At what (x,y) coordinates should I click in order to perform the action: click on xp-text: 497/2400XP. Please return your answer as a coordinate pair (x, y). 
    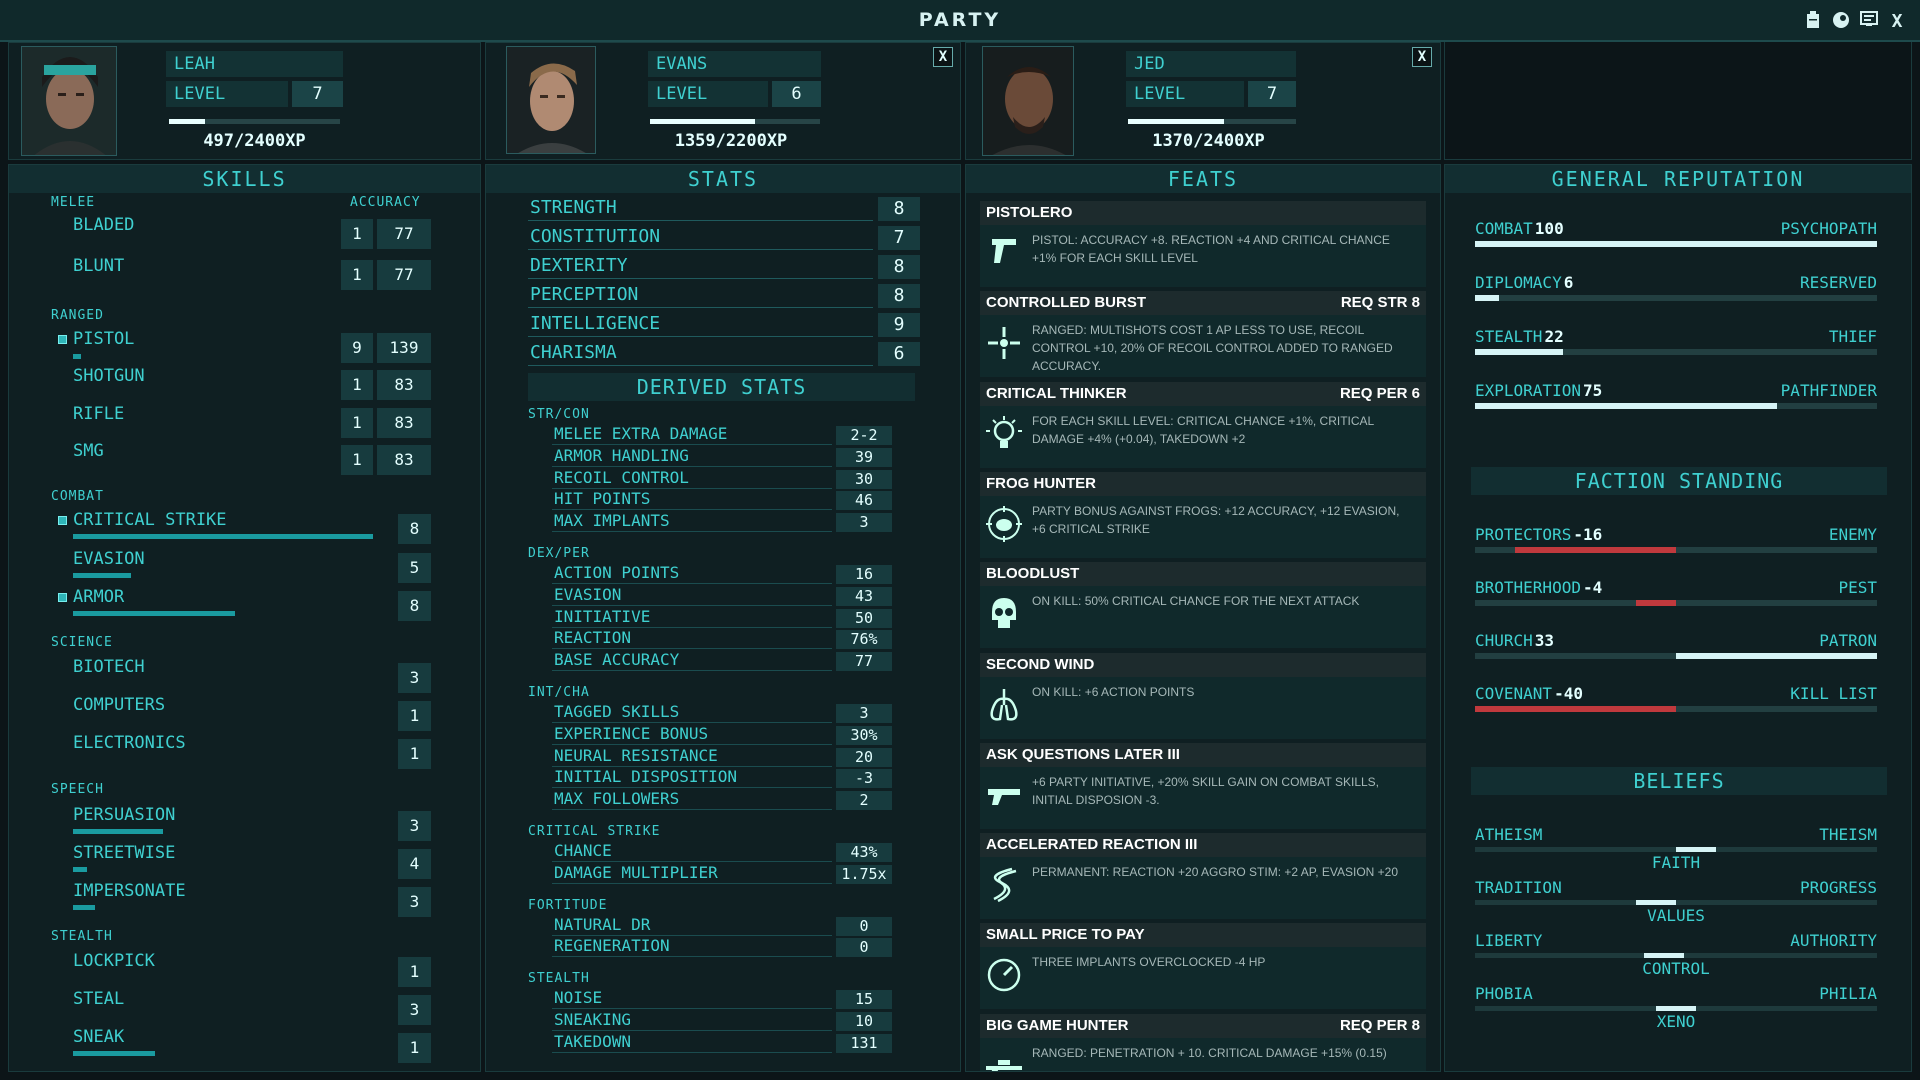
    Looking at the image, I should click on (254, 141).